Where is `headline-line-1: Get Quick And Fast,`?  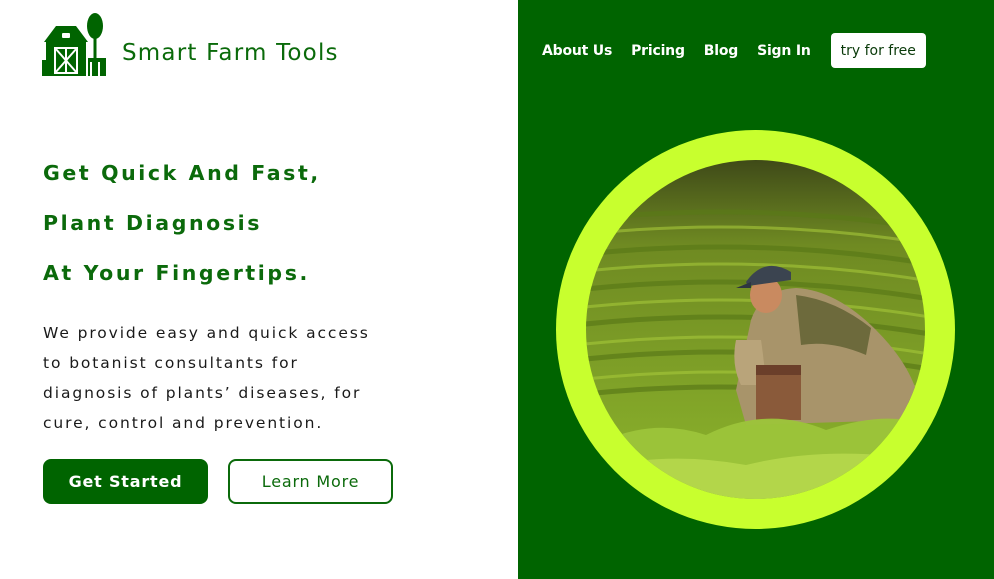 headline-line-1: Get Quick And Fast, is located at coordinates (182, 173).